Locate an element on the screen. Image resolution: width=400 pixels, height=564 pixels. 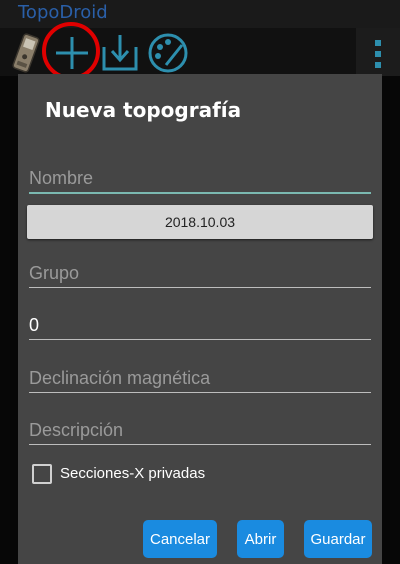
palette-button is located at coordinates (168, 53).